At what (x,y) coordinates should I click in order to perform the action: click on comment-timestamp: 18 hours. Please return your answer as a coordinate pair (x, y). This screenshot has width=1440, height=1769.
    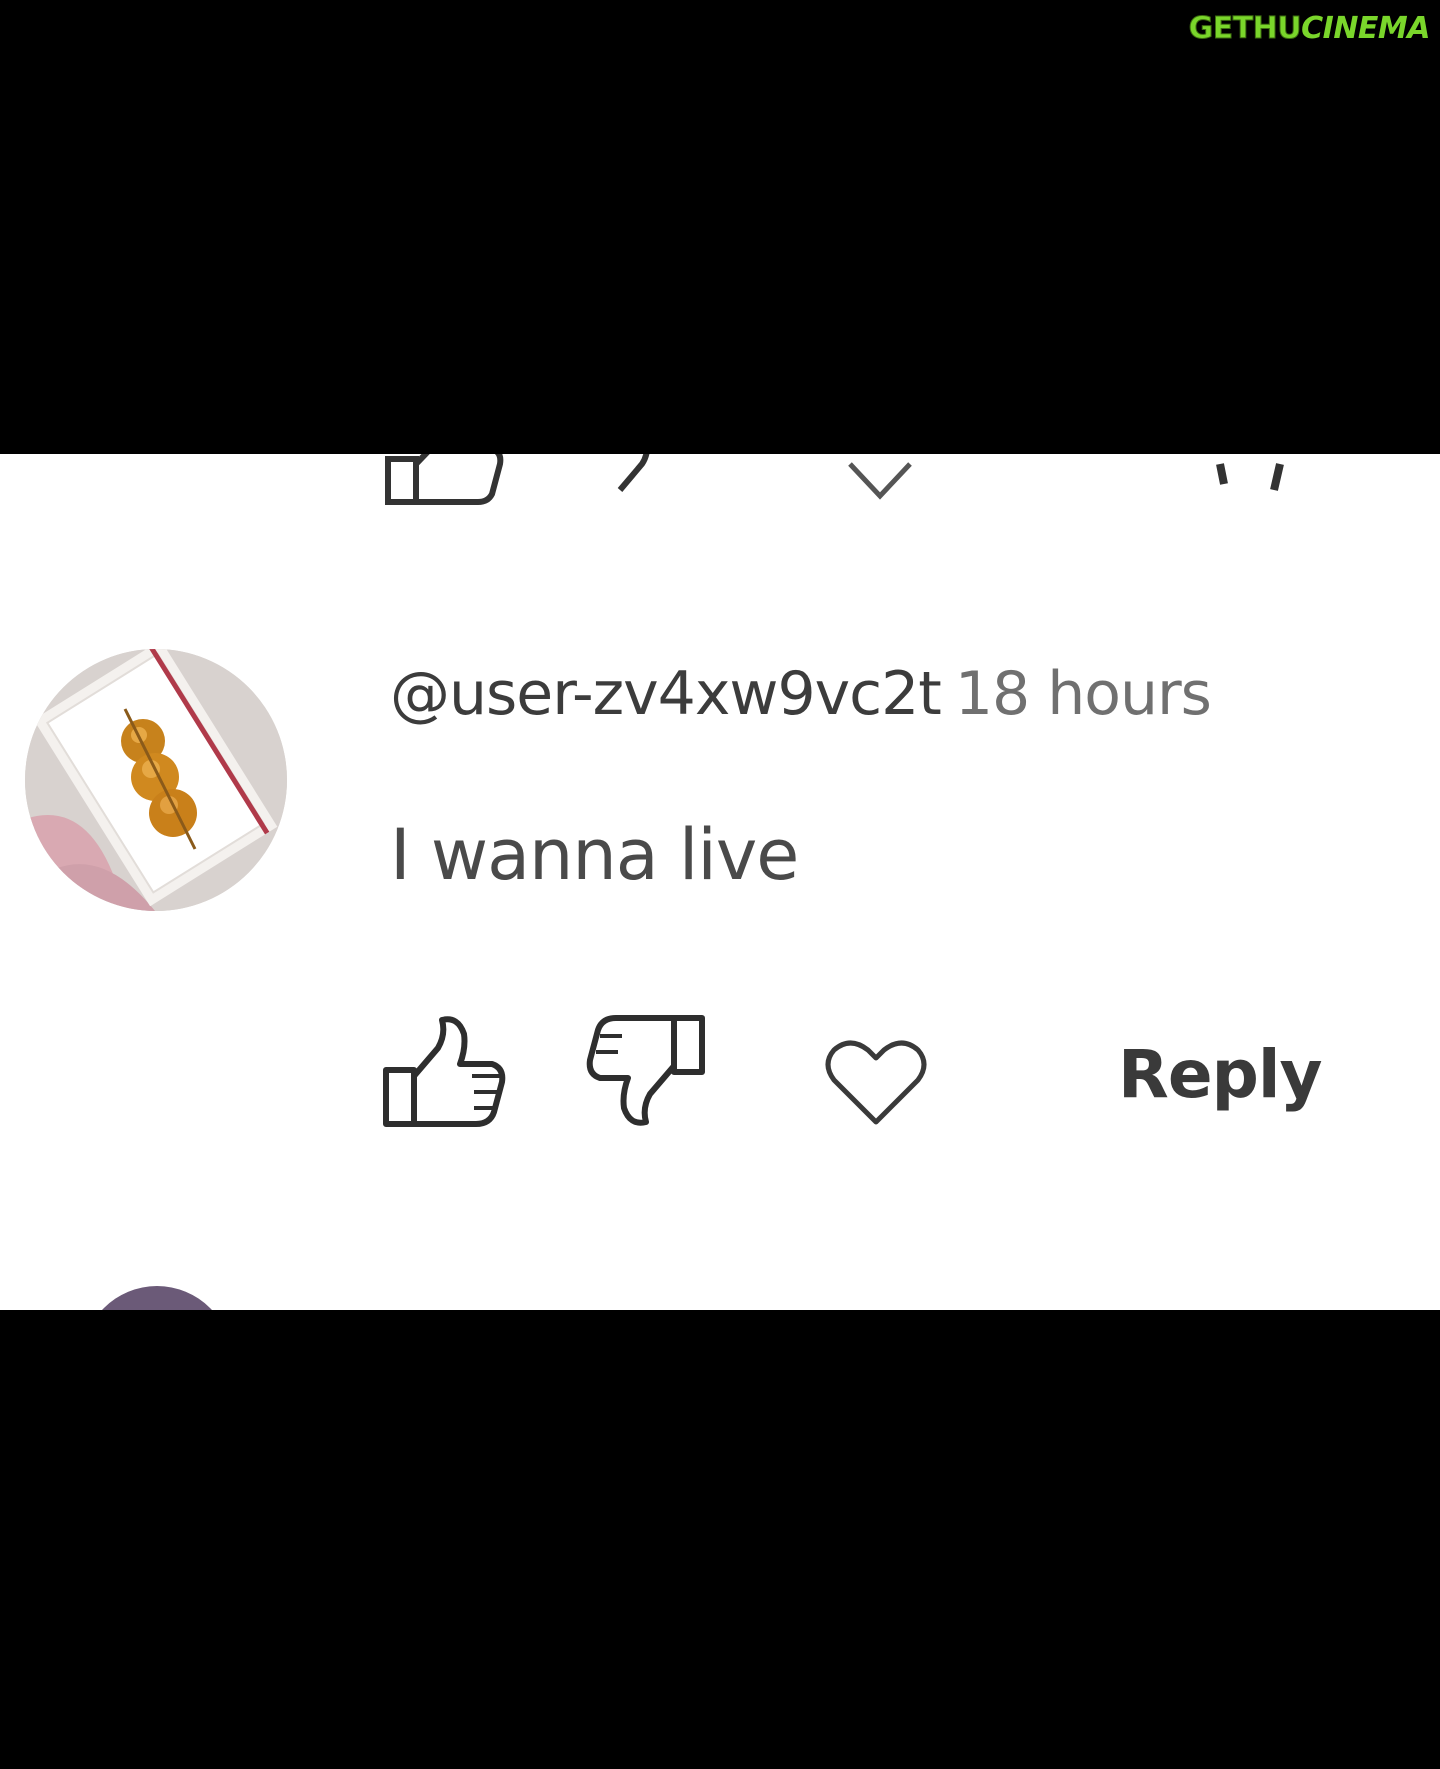
    Looking at the image, I should click on (1083, 694).